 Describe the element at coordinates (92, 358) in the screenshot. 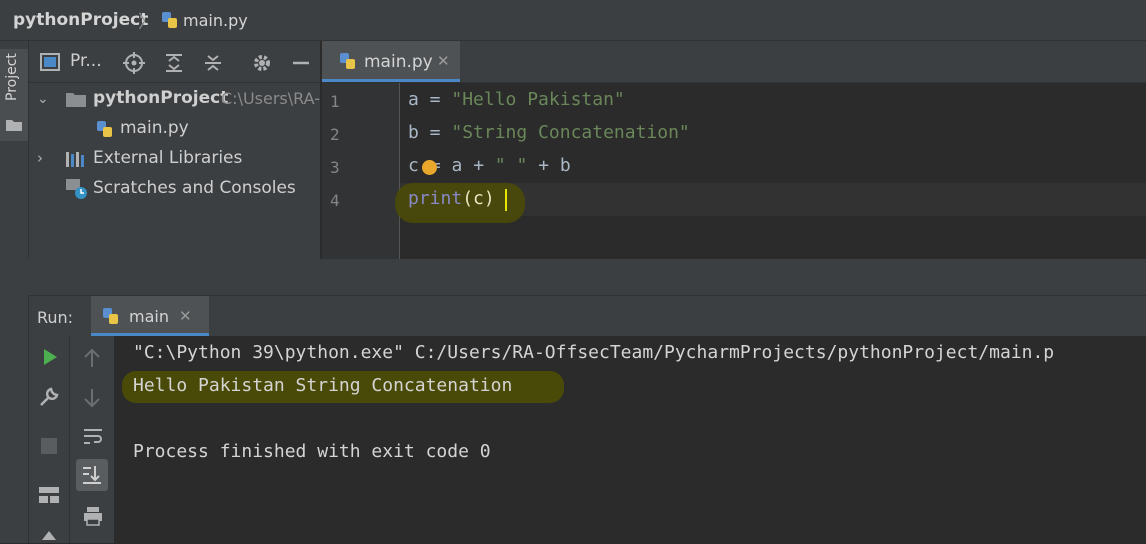

I see `up-arrow-icon` at that location.